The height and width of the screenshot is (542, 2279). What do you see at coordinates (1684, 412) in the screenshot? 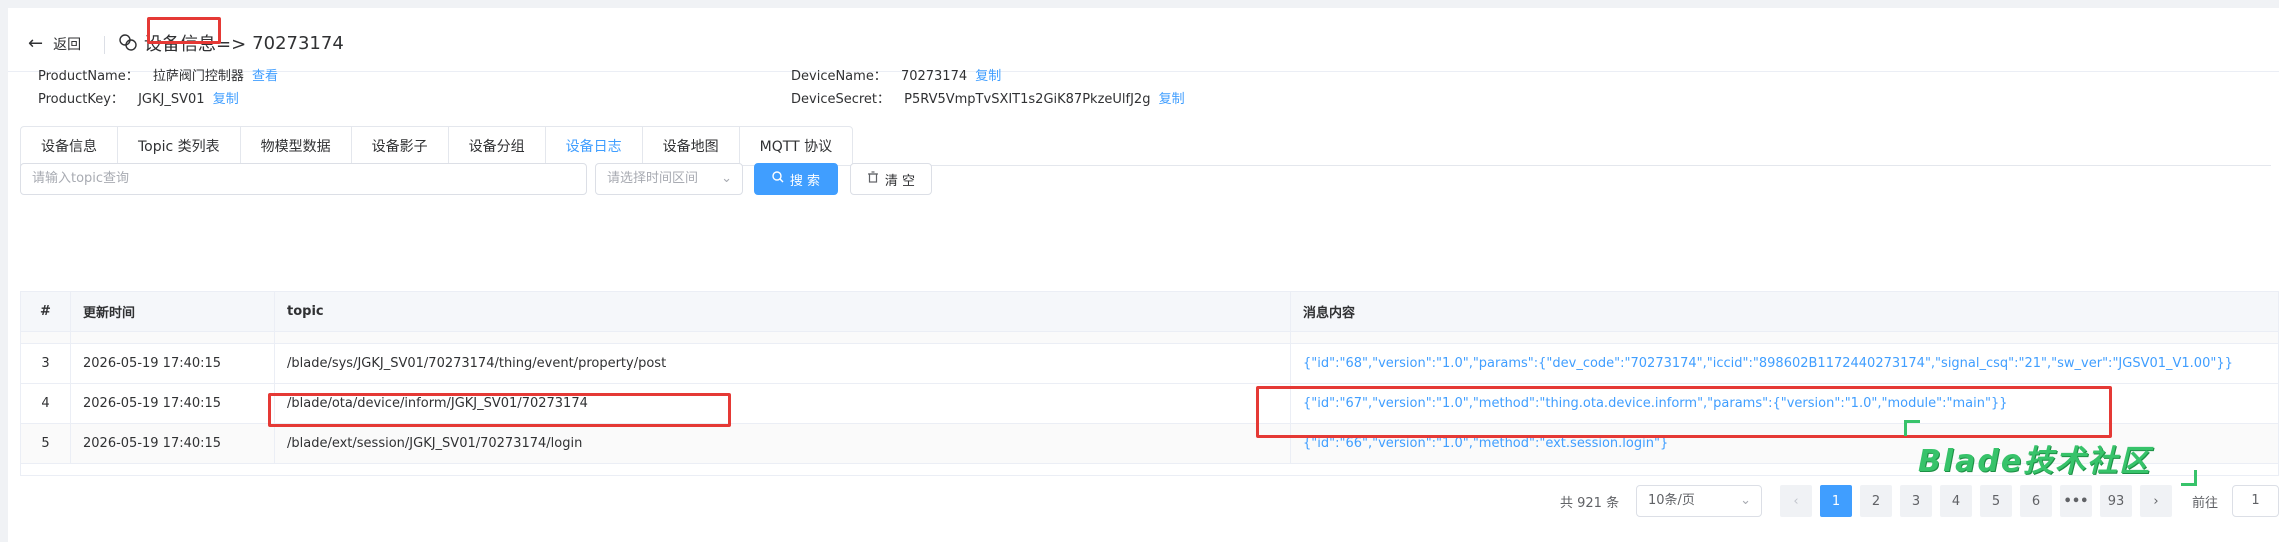
I see `highlight-box-message` at bounding box center [1684, 412].